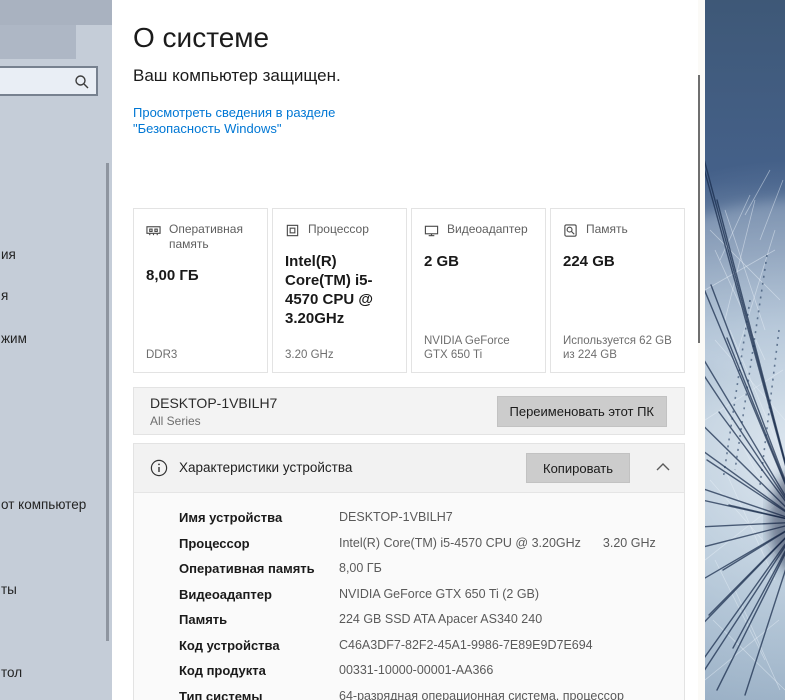 Image resolution: width=785 pixels, height=700 pixels. What do you see at coordinates (237, 75) in the screenshot?
I see `protection-status: Ваш компьютер защищен.` at bounding box center [237, 75].